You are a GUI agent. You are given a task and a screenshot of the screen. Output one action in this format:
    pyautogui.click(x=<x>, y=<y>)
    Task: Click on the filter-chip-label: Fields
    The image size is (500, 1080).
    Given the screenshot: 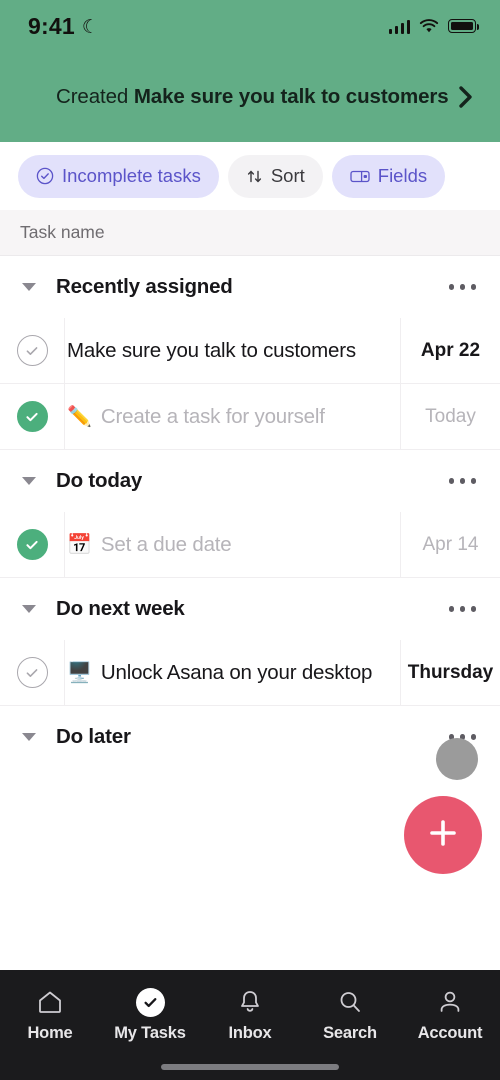 What is the action you would take?
    pyautogui.click(x=402, y=175)
    